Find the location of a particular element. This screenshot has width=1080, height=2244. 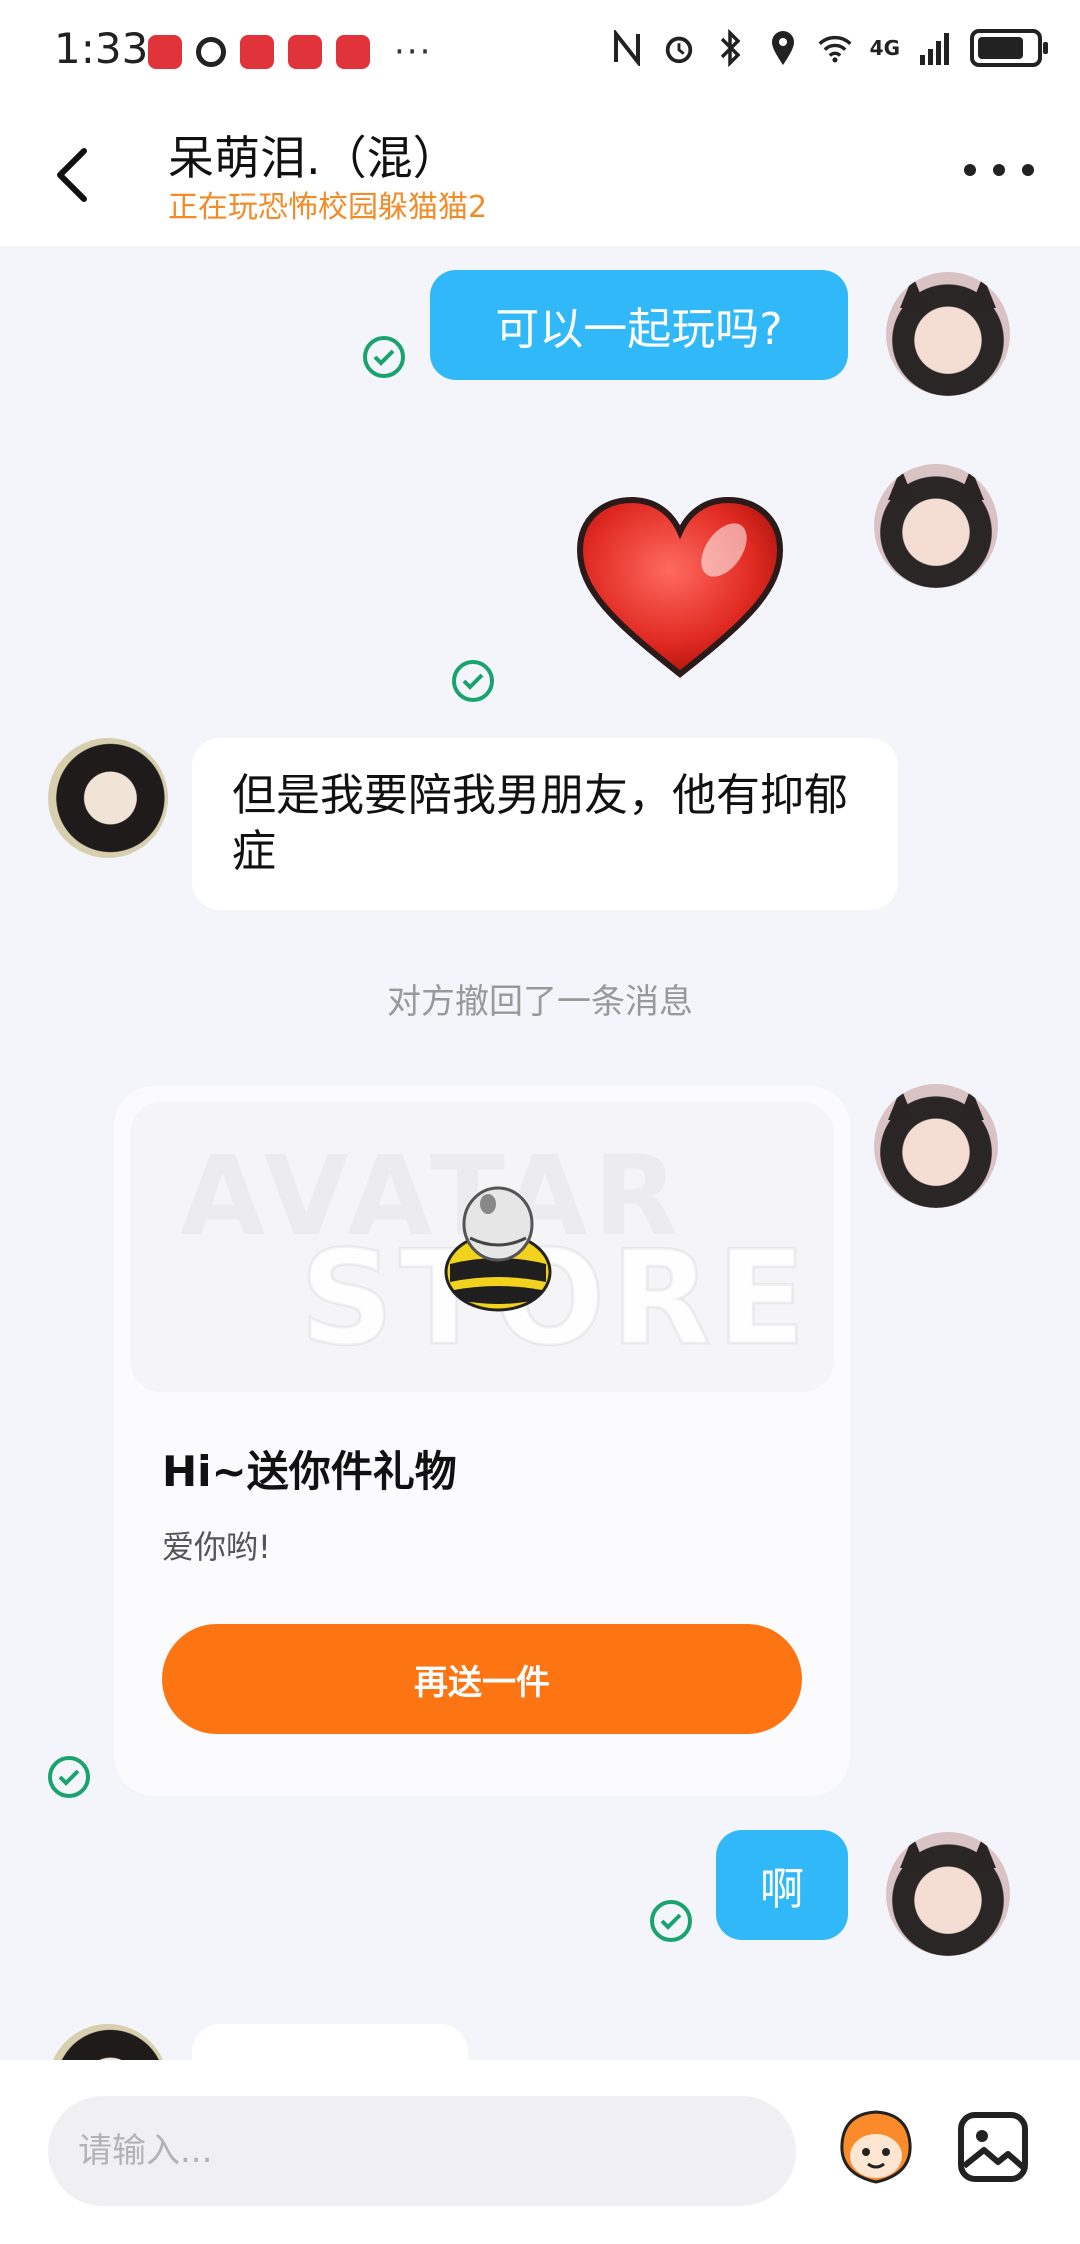

more-notifications-icon: ··· is located at coordinates (413, 52).